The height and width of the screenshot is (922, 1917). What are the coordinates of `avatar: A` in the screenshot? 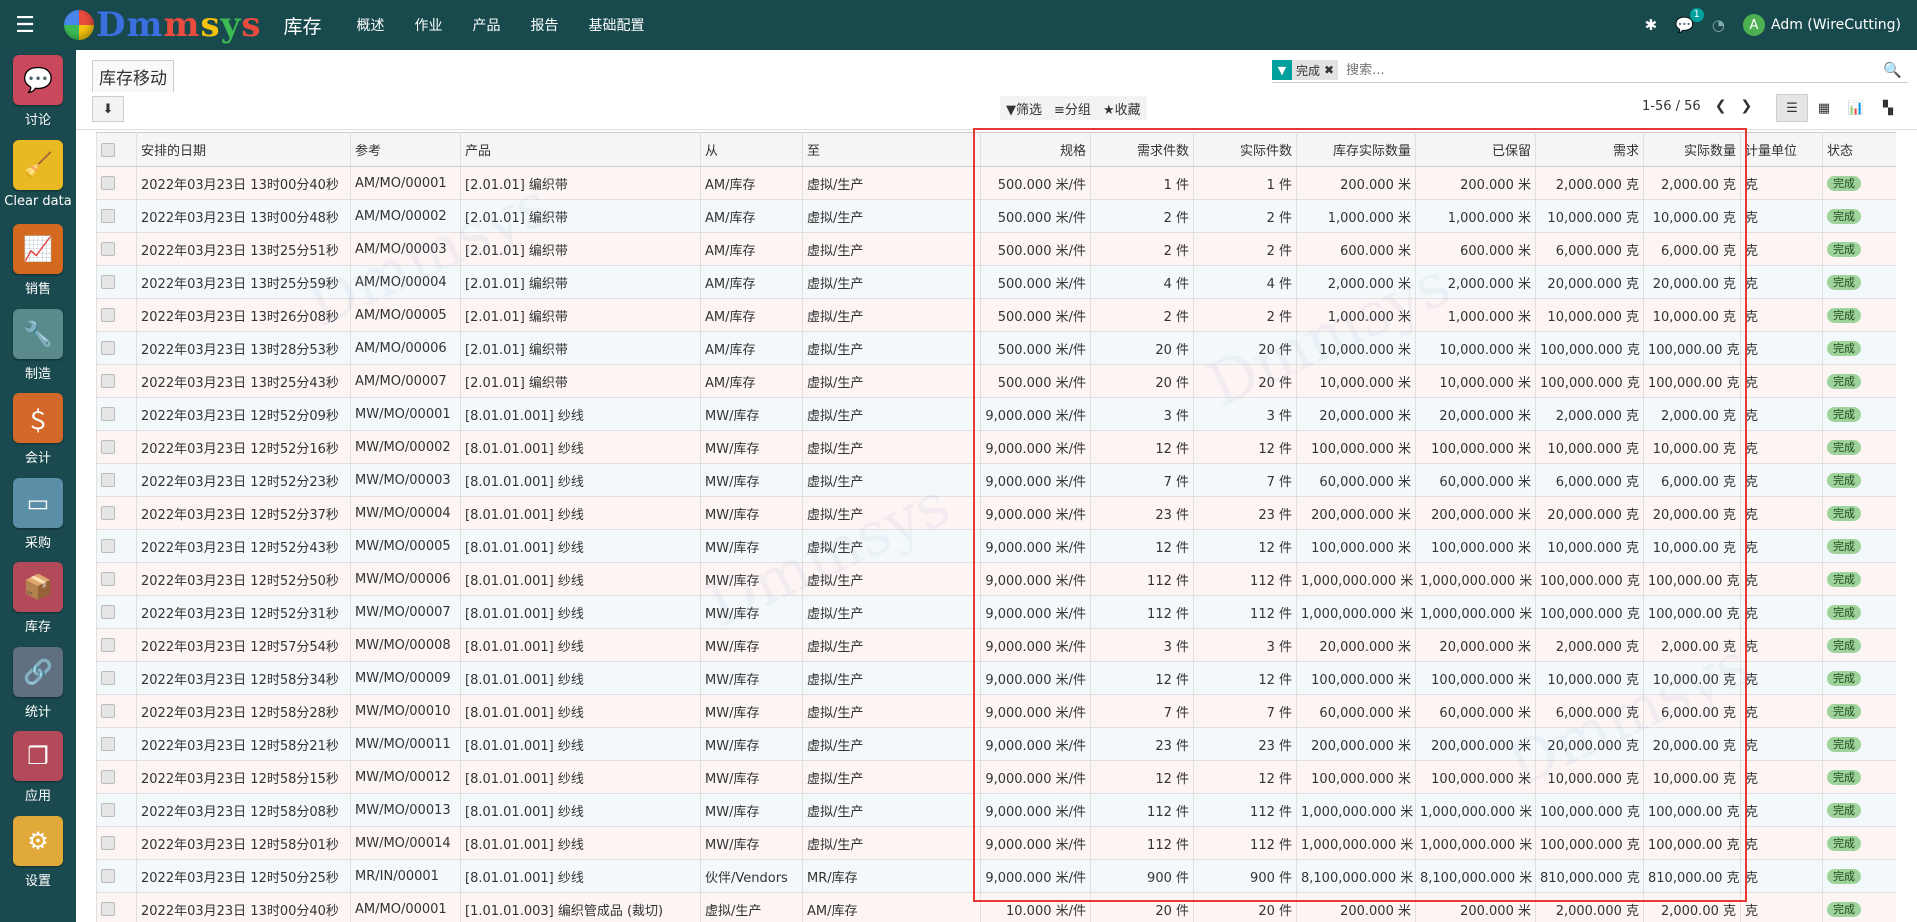 It's located at (1754, 25).